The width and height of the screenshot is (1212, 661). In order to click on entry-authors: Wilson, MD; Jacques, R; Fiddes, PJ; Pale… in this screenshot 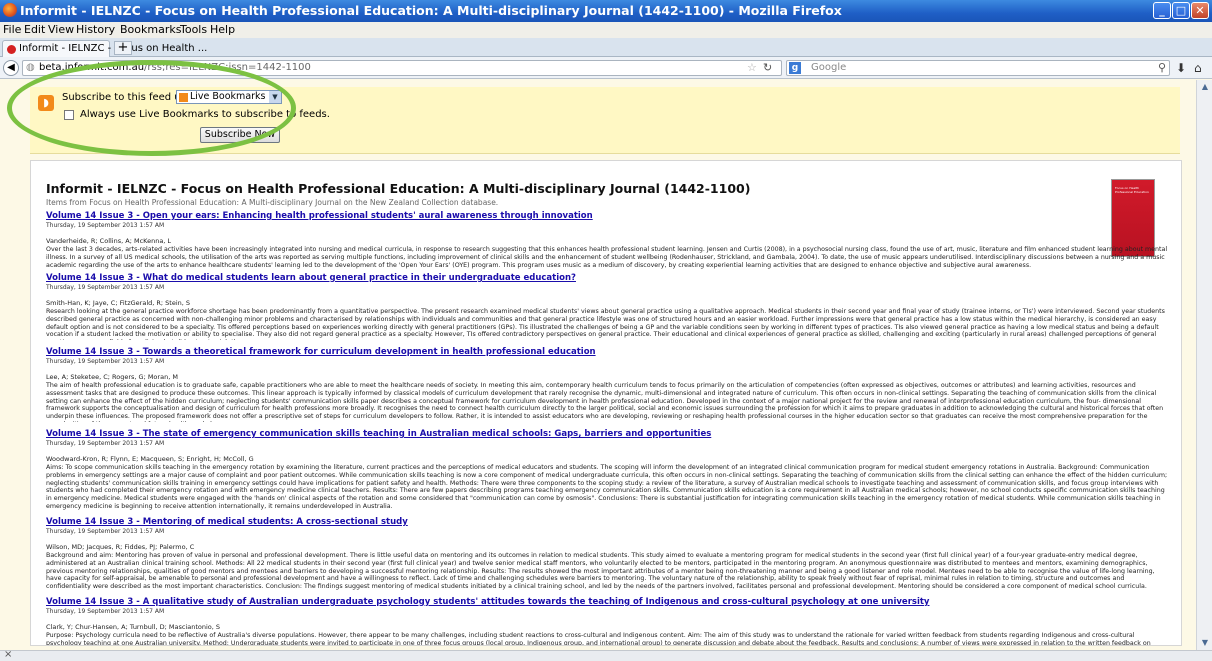, I will do `click(120, 547)`.